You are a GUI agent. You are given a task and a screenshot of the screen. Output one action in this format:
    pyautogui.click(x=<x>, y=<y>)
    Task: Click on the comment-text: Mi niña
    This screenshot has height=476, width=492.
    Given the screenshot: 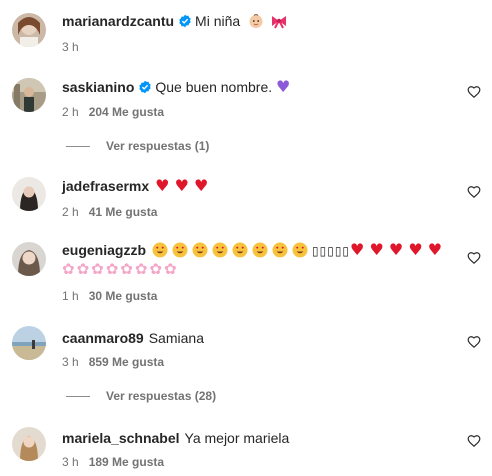 What is the action you would take?
    pyautogui.click(x=218, y=21)
    